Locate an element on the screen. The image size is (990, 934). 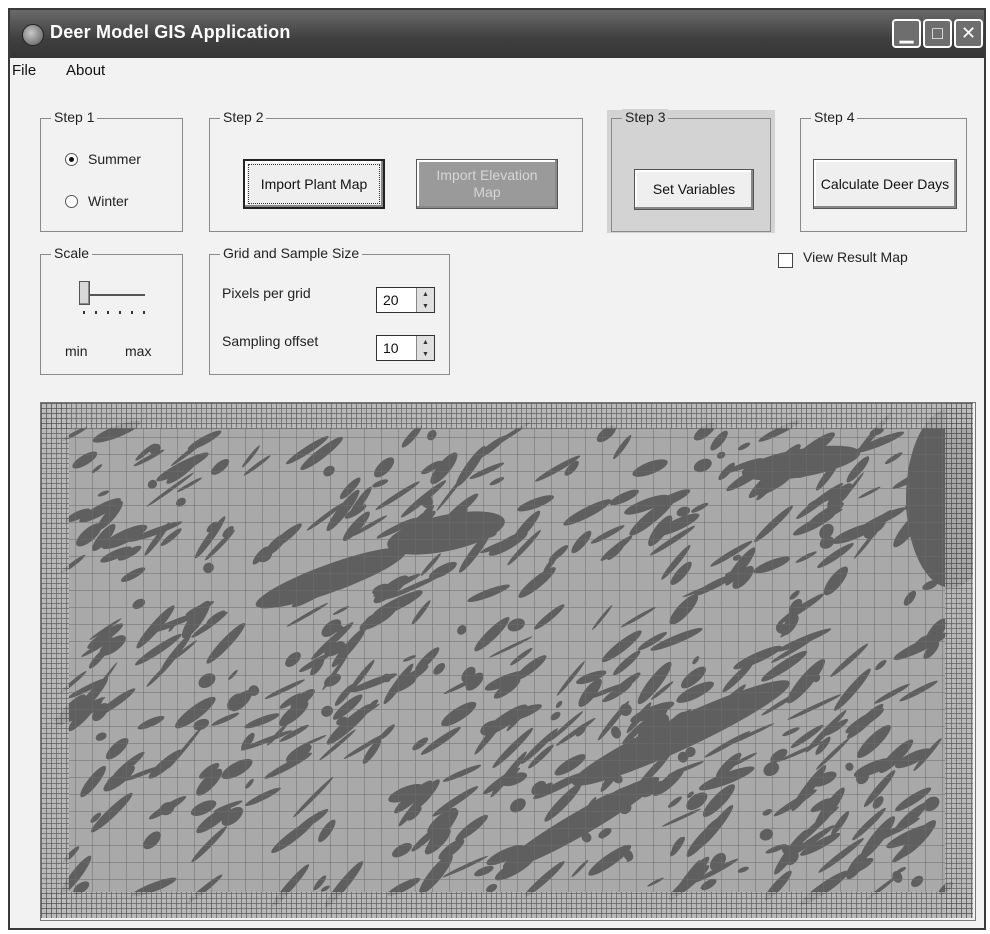
import-plant-map-button: Import Plant Map is located at coordinates (314, 184).